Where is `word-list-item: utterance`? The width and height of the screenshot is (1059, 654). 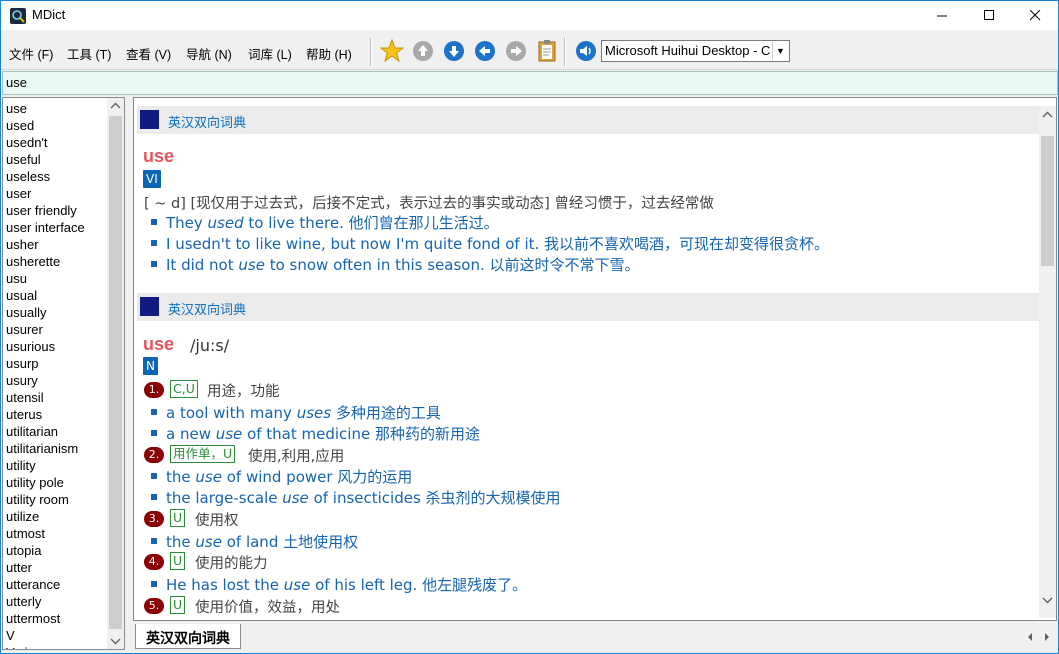 word-list-item: utterance is located at coordinates (33, 585).